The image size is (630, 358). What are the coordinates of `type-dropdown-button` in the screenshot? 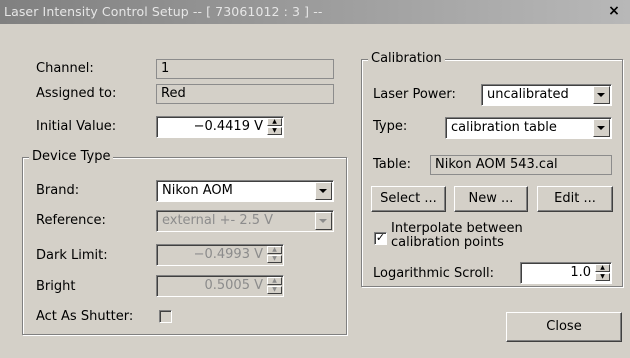 It's located at (601, 128).